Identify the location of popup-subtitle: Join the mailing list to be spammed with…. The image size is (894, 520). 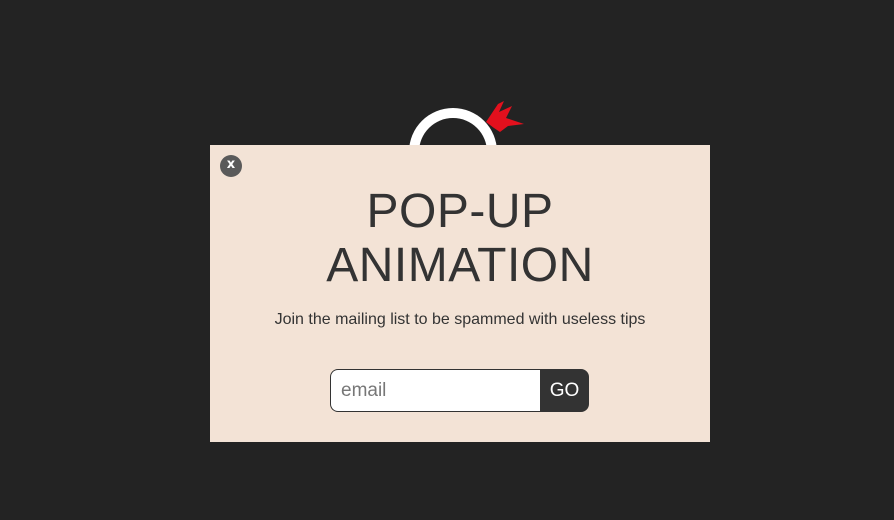
(460, 319).